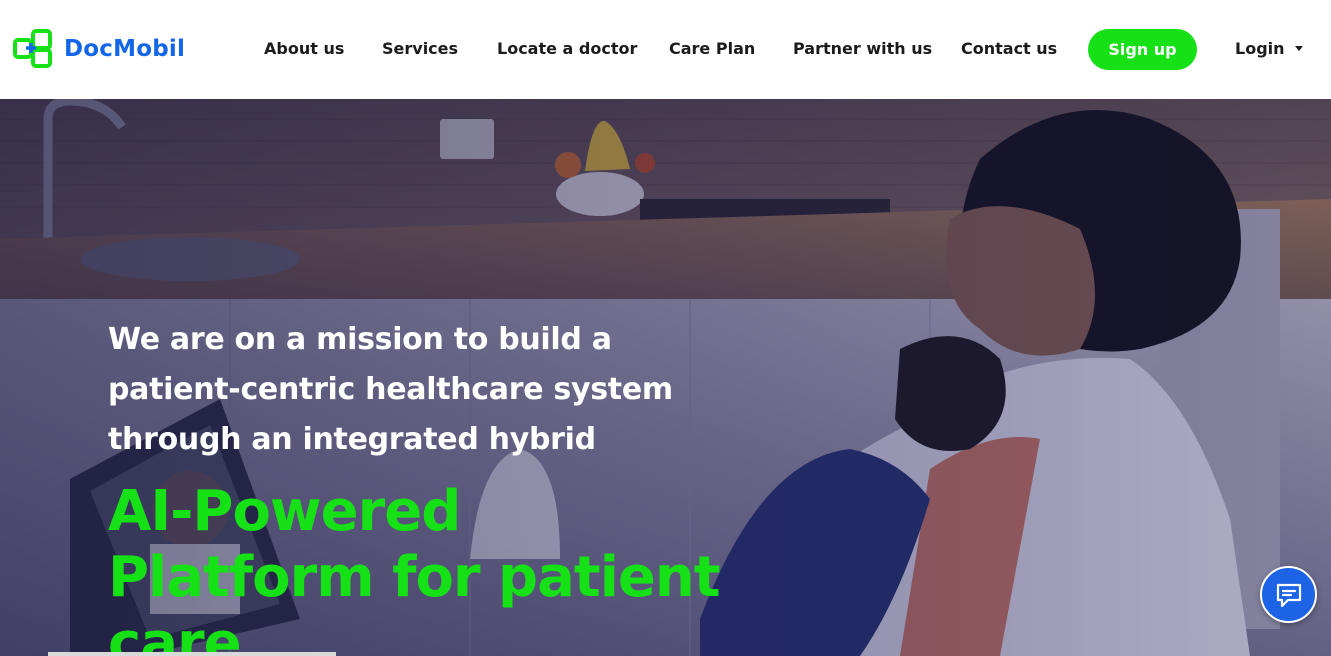  I want to click on chat-button, so click(1288, 594).